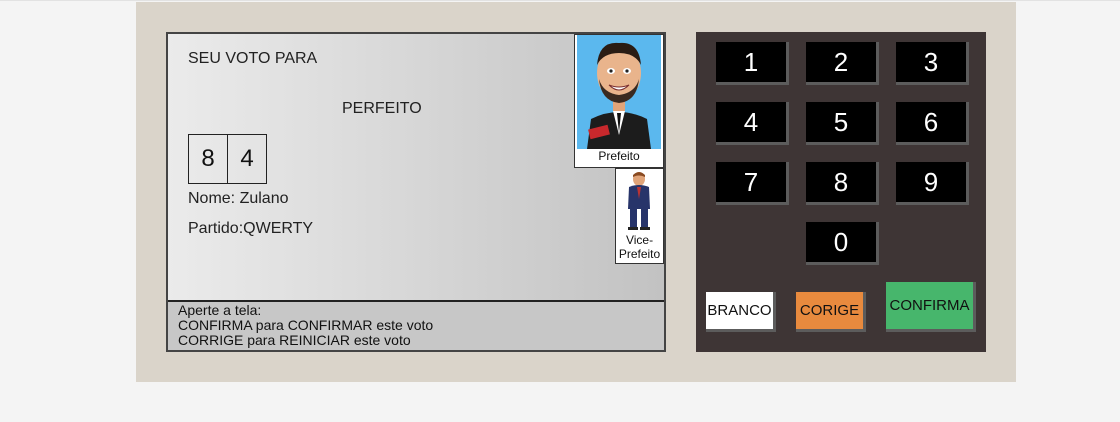  I want to click on instruction-line: CONFIRMA para CONFIRMAR este voto, so click(306, 325).